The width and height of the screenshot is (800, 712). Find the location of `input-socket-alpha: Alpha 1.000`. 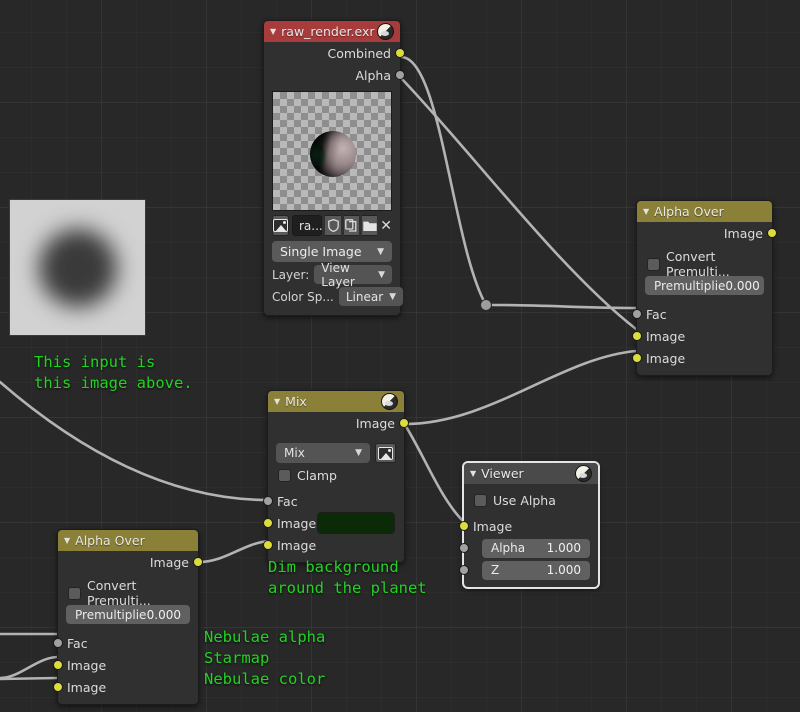

input-socket-alpha: Alpha 1.000 is located at coordinates (528, 548).